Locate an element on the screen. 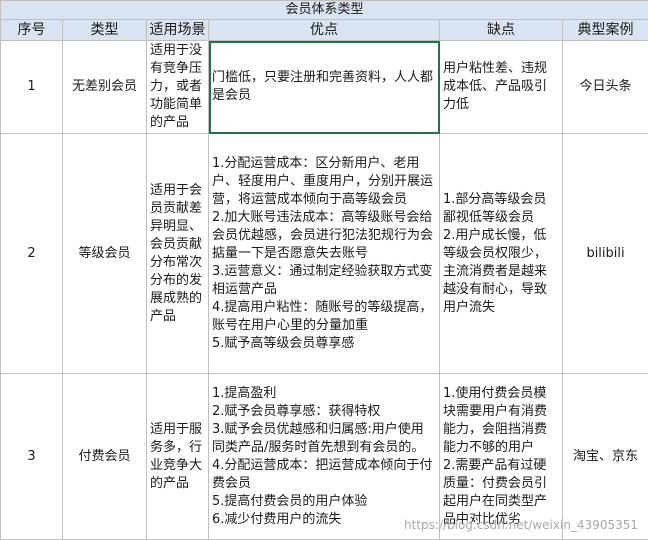 The height and width of the screenshot is (540, 648). table-title: 会员体系类型 is located at coordinates (324, 10).